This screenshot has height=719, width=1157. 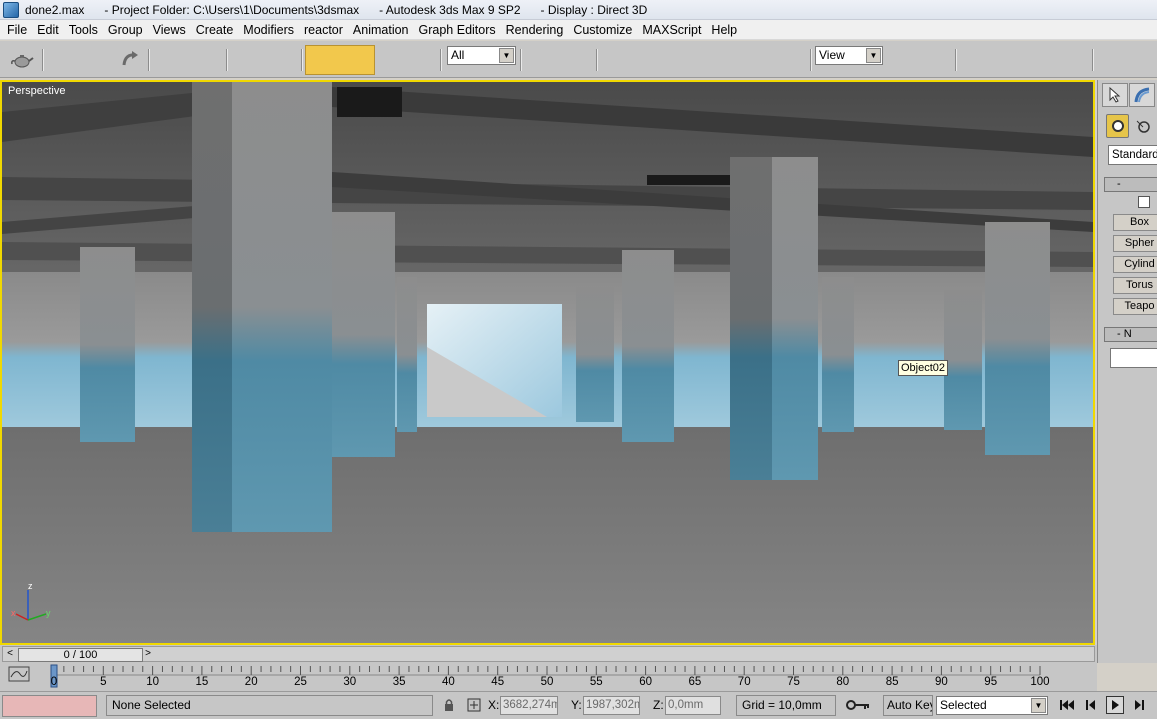 I want to click on app-icon, so click(x=11, y=10).